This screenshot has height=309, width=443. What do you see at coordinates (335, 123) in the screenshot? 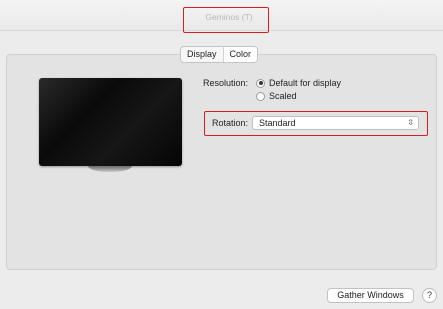
I see `rotation-select: Standard ⇳` at bounding box center [335, 123].